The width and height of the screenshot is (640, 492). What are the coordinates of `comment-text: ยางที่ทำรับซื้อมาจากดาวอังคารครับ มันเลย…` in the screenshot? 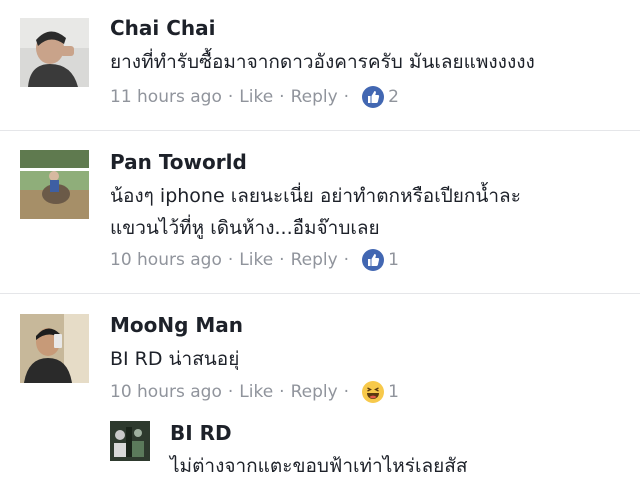 It's located at (322, 62).